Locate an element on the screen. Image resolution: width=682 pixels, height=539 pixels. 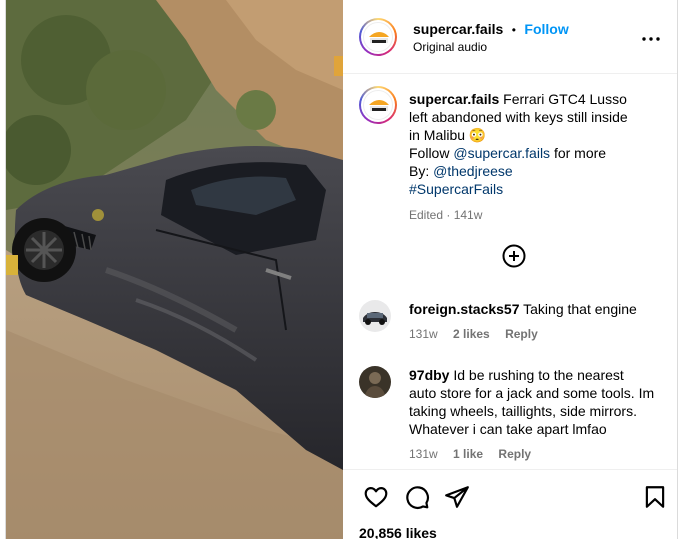
caption-text-2: left abandoned with keys still inside is located at coordinates (518, 117).